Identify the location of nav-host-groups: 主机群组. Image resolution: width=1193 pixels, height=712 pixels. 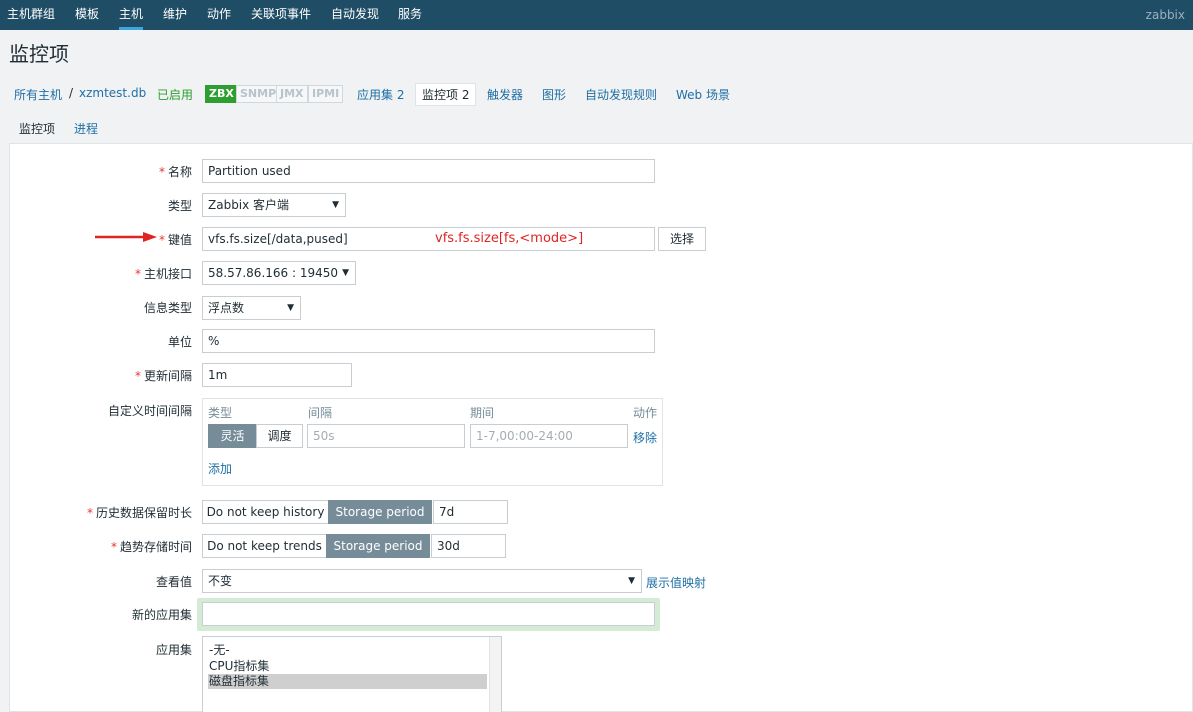
(31, 15).